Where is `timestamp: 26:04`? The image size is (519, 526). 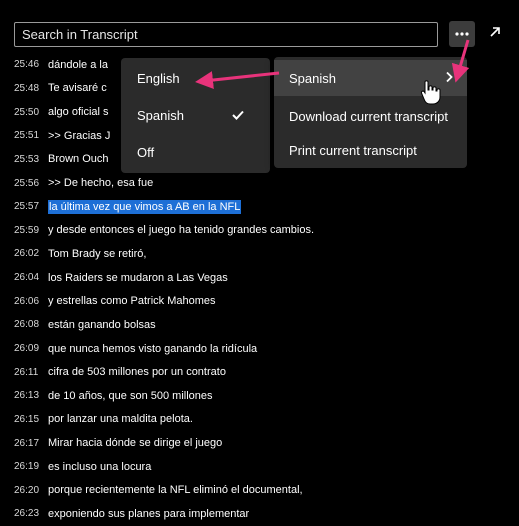 timestamp: 26:04 is located at coordinates (28, 277).